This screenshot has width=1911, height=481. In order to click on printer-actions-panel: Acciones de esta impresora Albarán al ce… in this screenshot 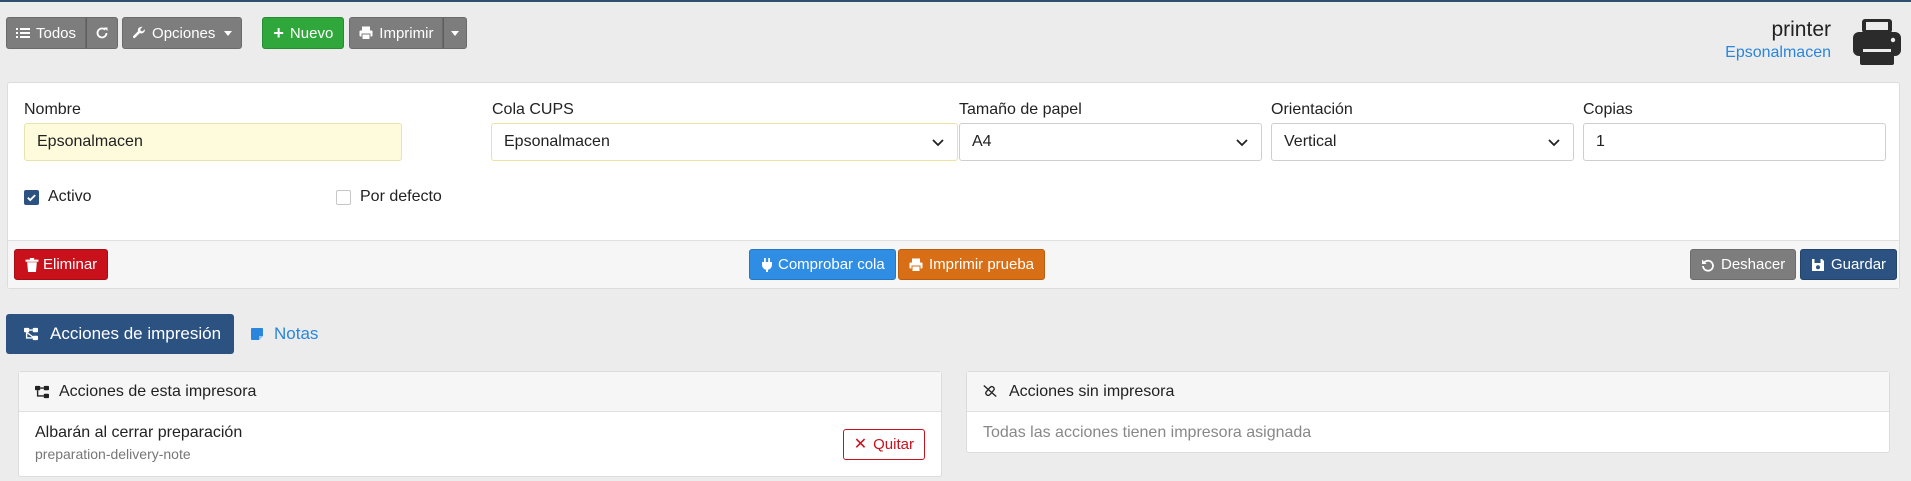, I will do `click(480, 424)`.